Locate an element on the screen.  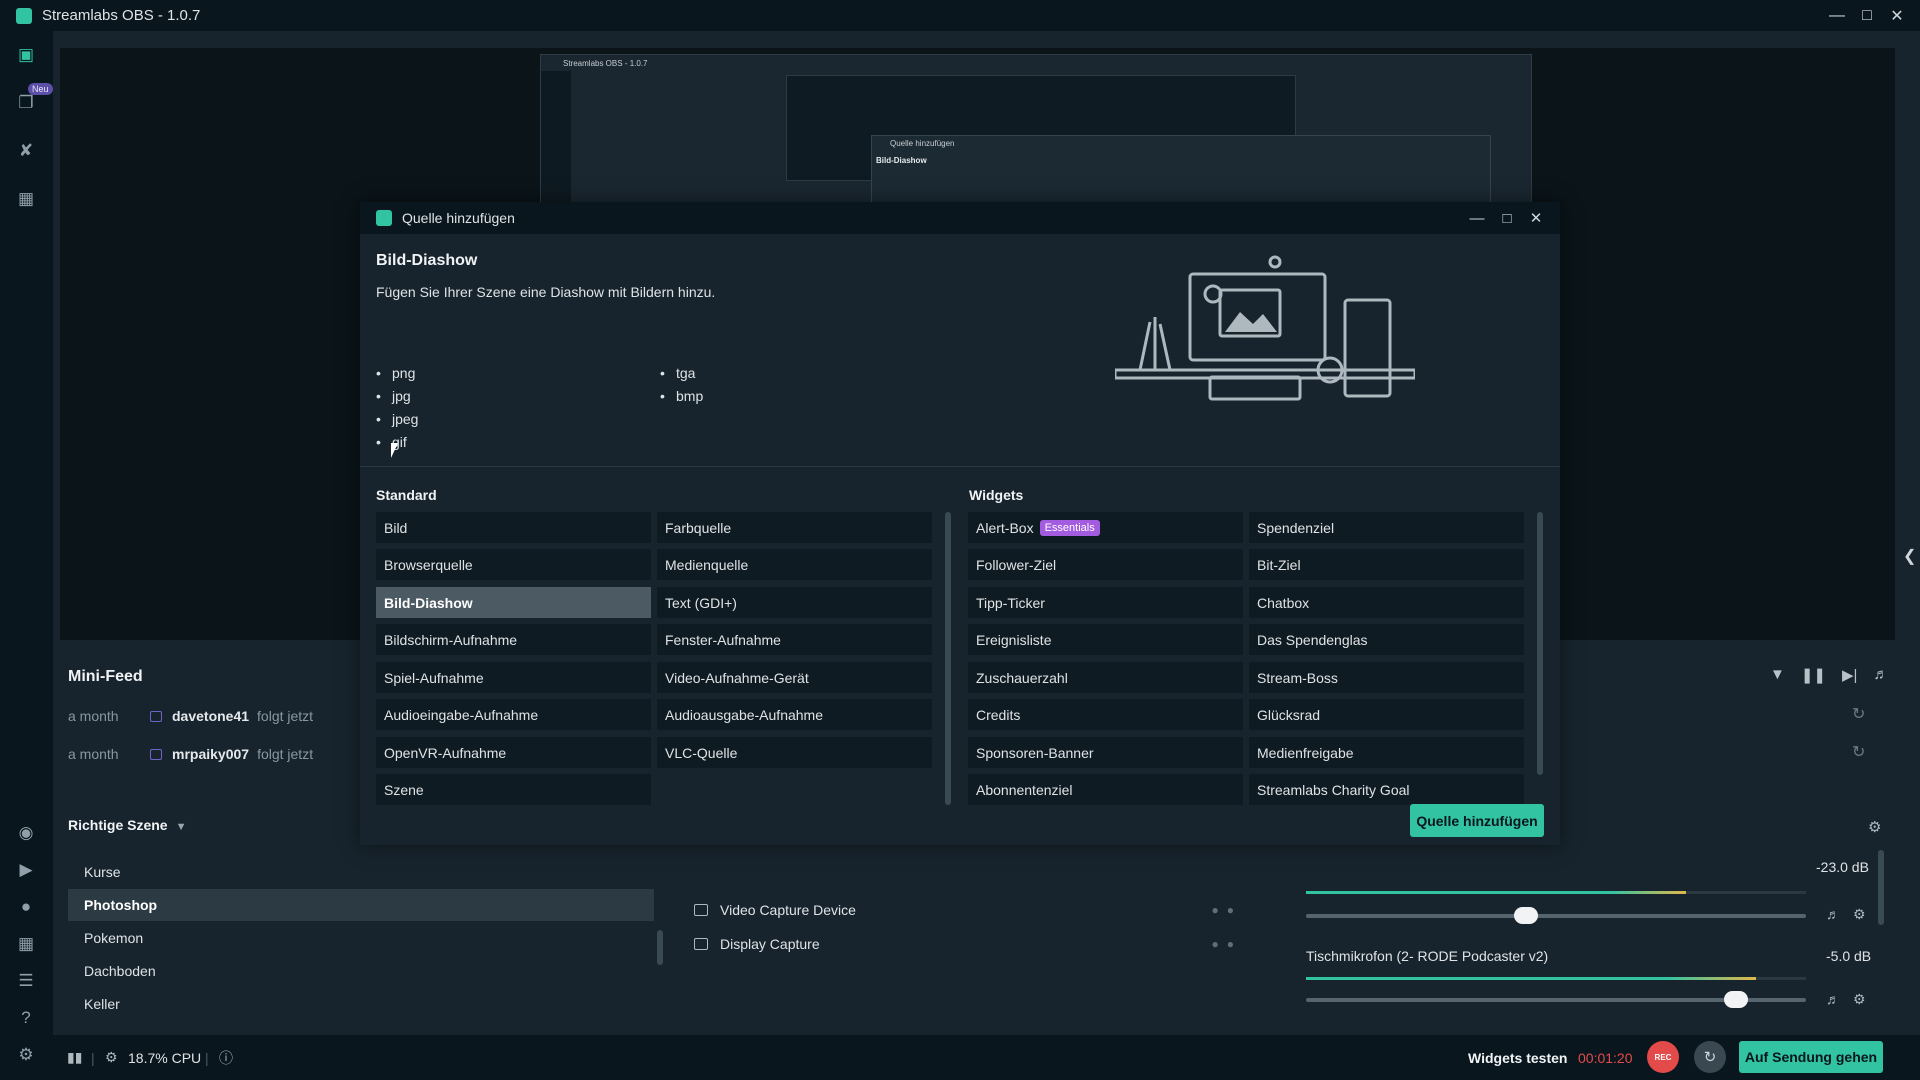
collapse-chevron-icon: ❮ is located at coordinates (1909, 556).